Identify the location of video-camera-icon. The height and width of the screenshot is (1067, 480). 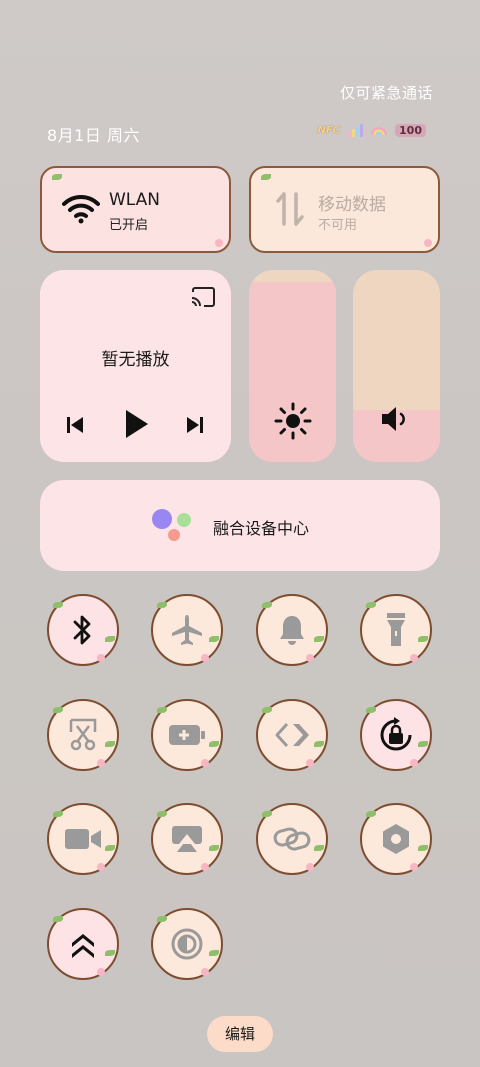
(83, 839).